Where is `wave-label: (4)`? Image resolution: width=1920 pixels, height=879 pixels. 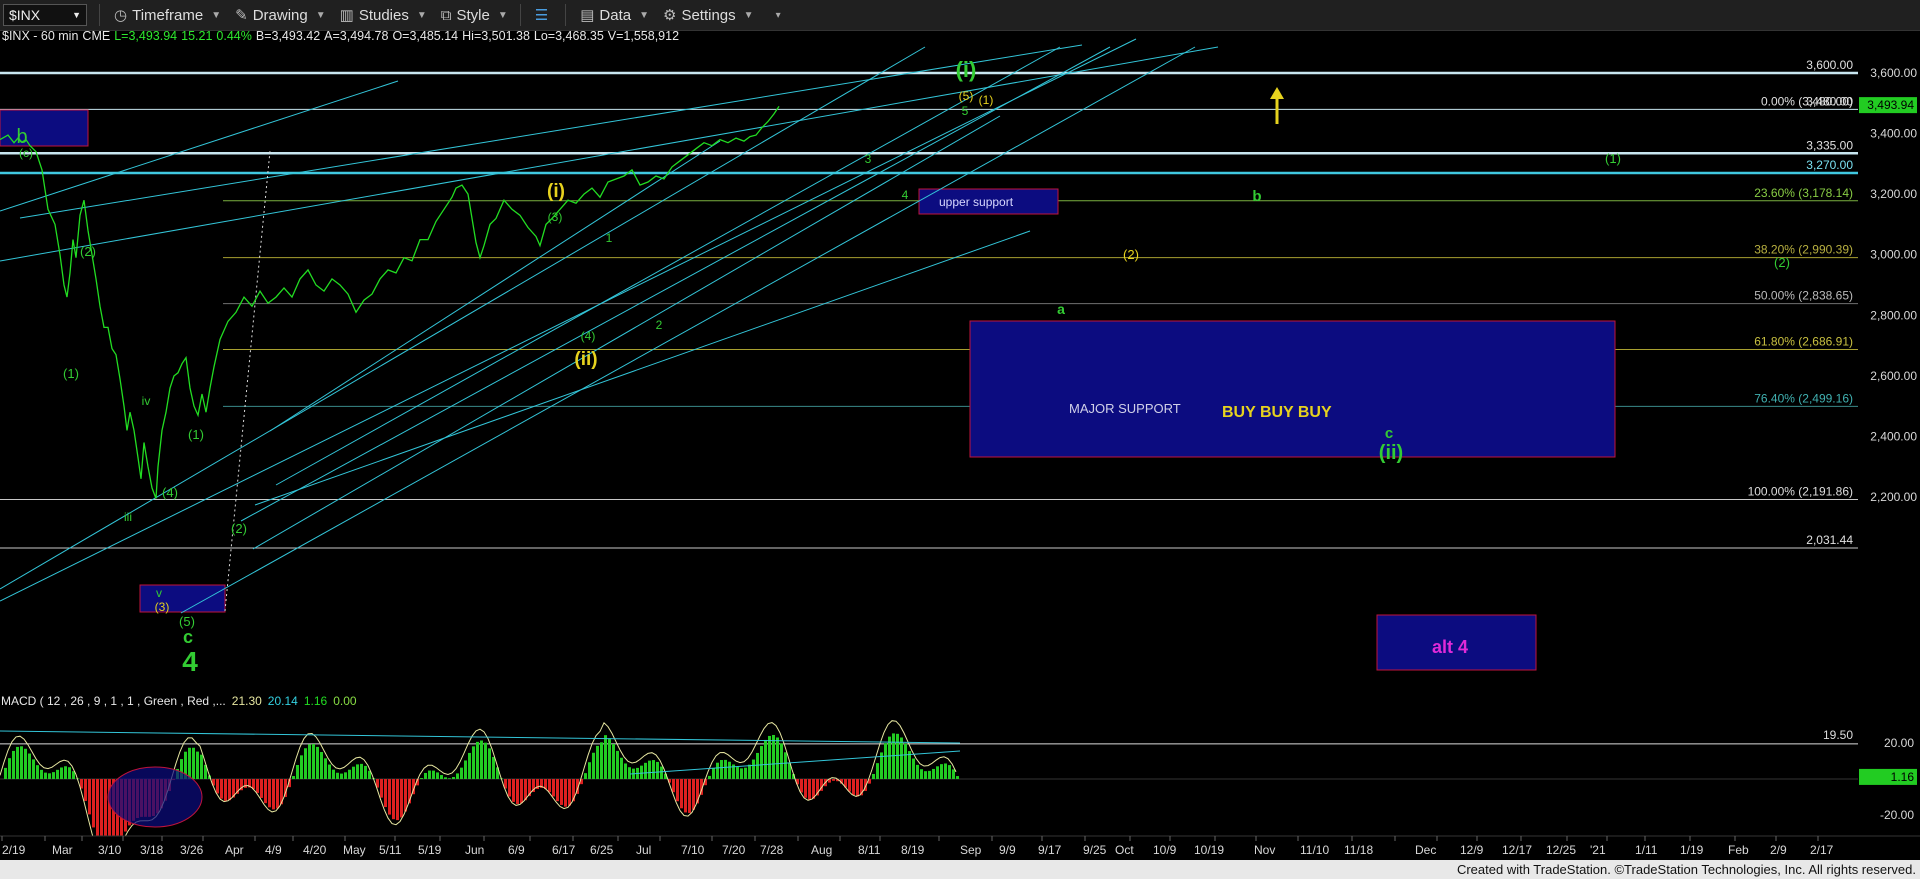
wave-label: (4) is located at coordinates (588, 336).